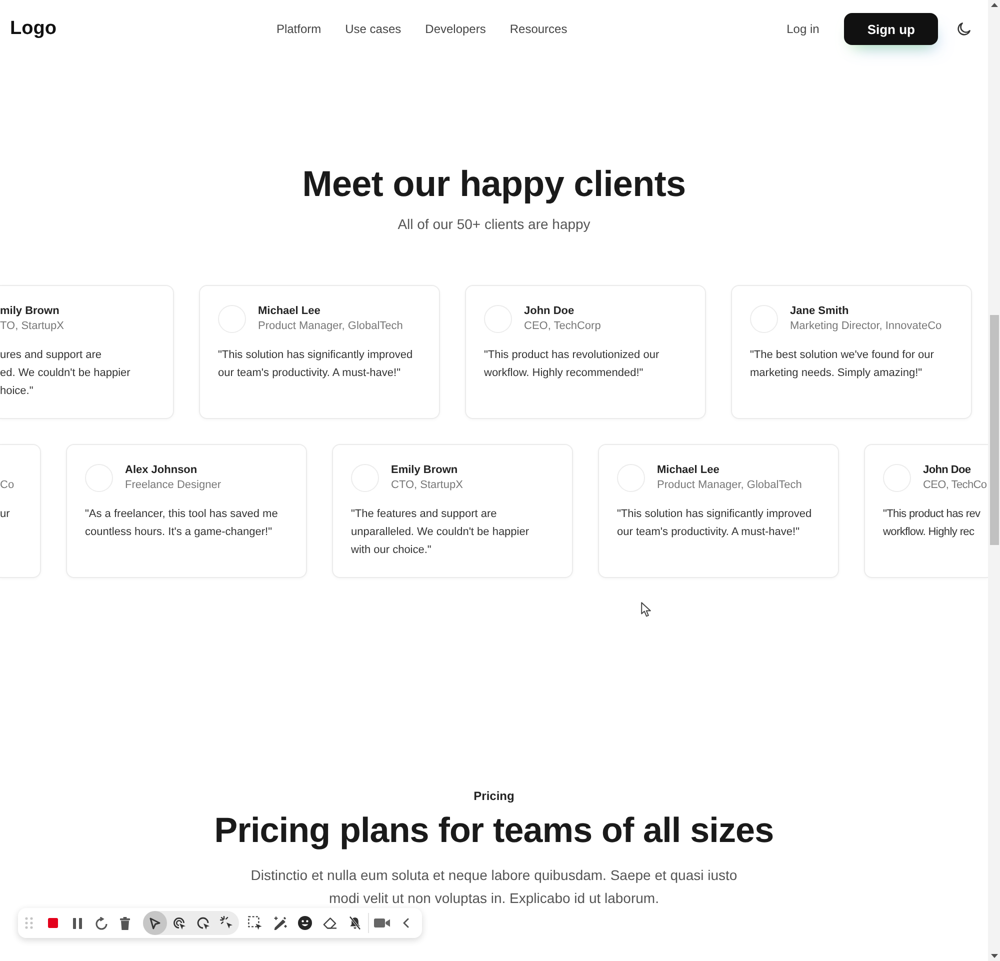 The image size is (1000, 961). What do you see at coordinates (406, 923) in the screenshot?
I see `chevron-left-icon` at bounding box center [406, 923].